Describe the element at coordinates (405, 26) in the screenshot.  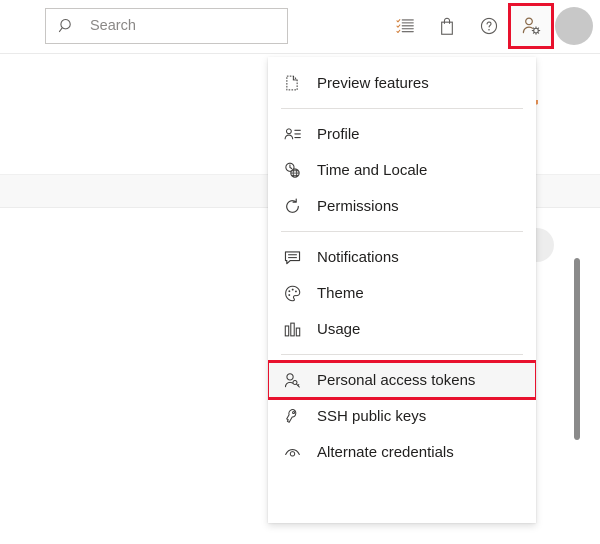
I see `boards-checklist-icon` at that location.